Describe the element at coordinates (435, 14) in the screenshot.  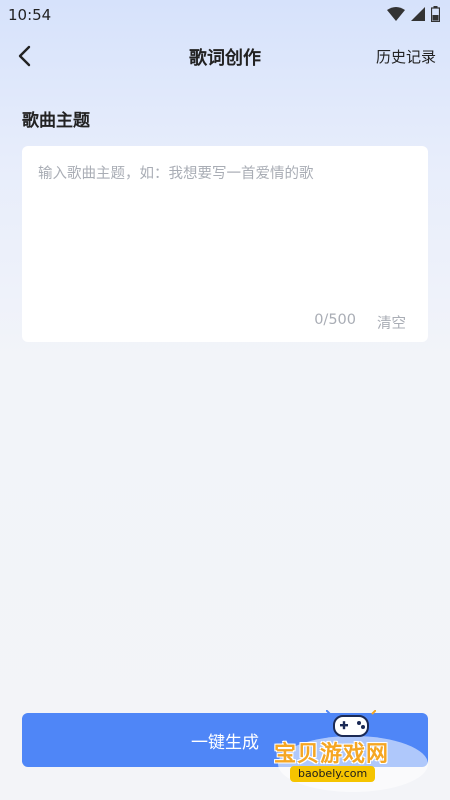
I see `battery-icon` at that location.